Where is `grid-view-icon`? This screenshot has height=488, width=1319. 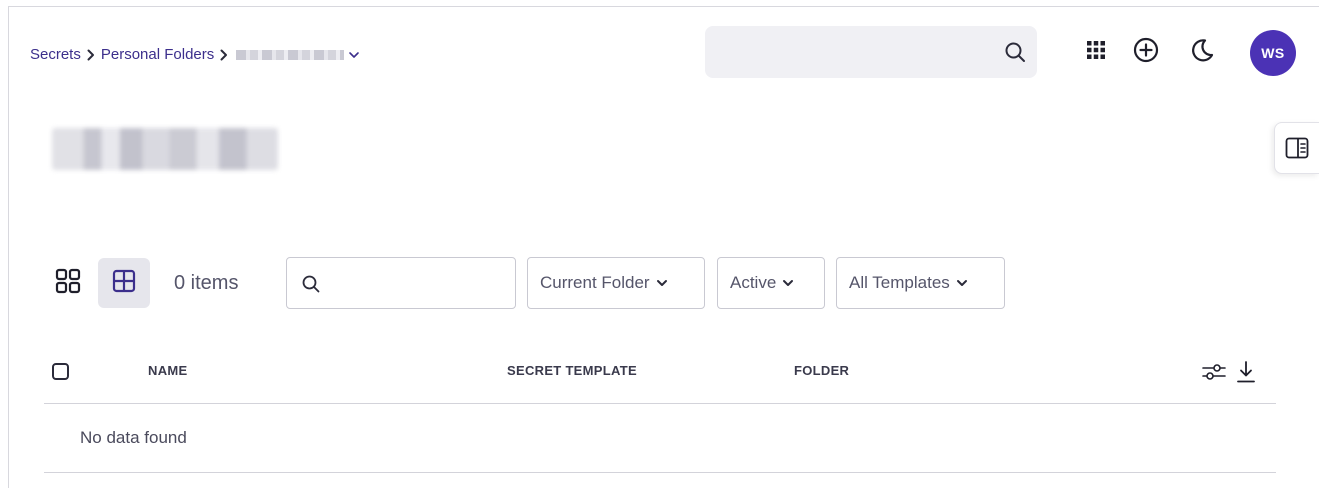 grid-view-icon is located at coordinates (68, 283).